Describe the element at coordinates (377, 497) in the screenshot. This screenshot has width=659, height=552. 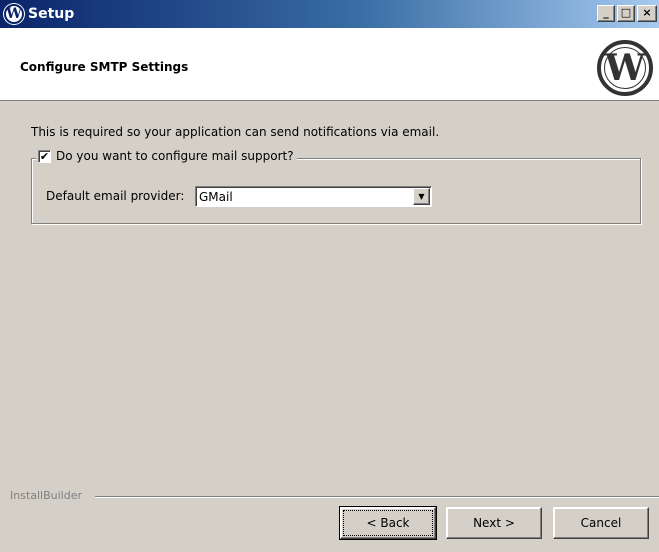
I see `footer-divider` at that location.